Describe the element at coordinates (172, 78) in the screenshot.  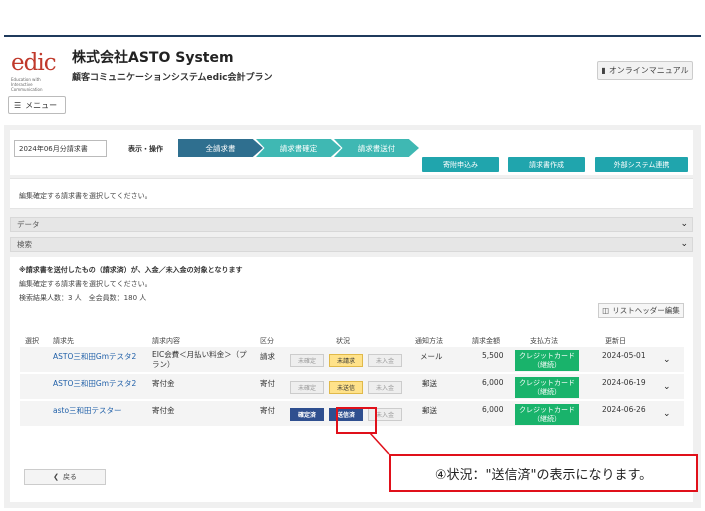
I see `system-name: 顧客コミュニケーションシステムedic会計プラン` at that location.